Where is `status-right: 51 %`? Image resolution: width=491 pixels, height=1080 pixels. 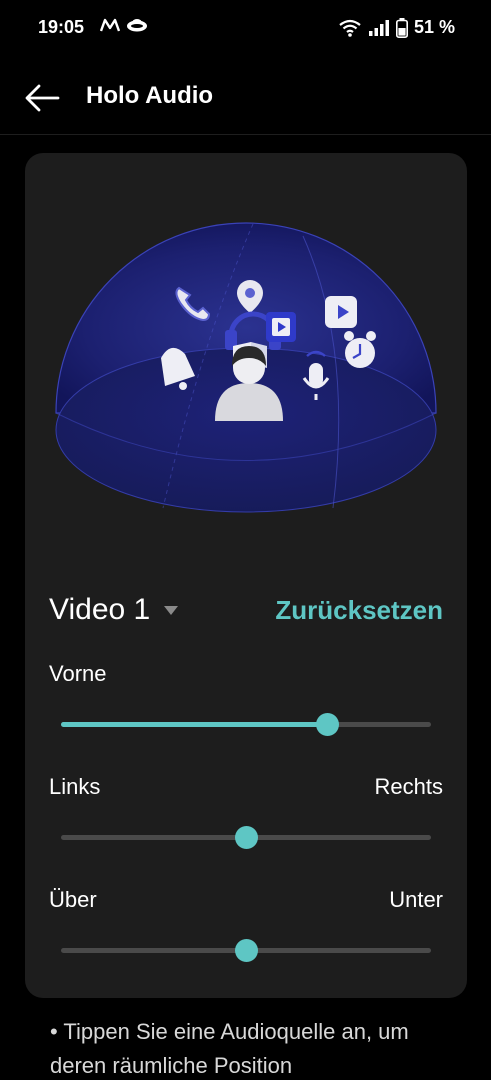
status-right: 51 % is located at coordinates (396, 27).